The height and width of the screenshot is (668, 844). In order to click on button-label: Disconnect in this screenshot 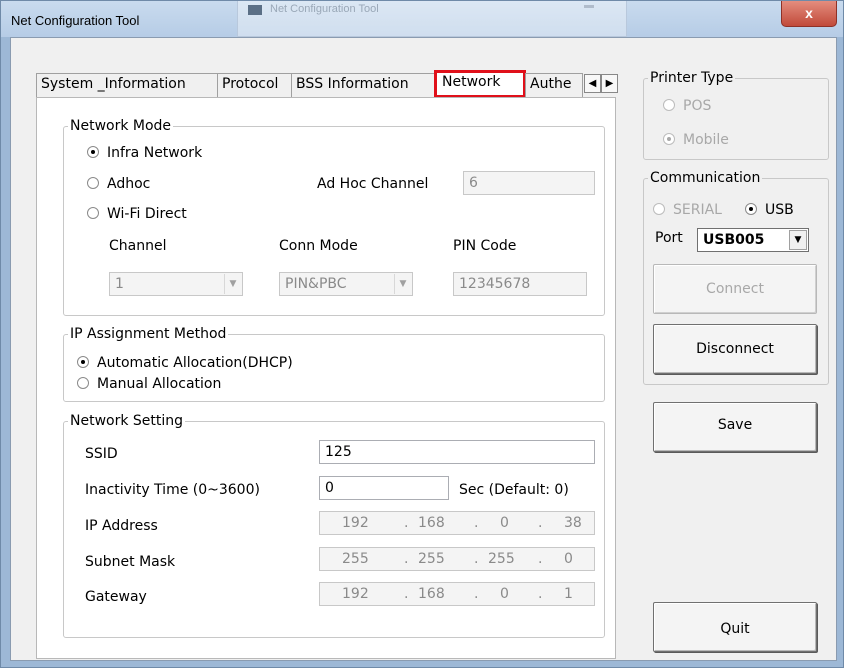, I will do `click(735, 349)`.